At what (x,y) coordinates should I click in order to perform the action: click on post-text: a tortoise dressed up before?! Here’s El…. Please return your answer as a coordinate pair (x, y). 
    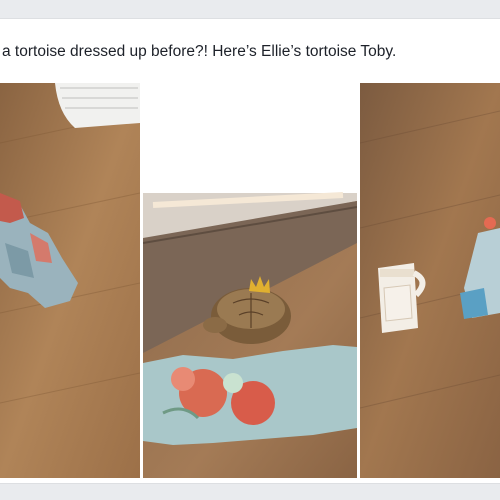
    Looking at the image, I should click on (199, 51).